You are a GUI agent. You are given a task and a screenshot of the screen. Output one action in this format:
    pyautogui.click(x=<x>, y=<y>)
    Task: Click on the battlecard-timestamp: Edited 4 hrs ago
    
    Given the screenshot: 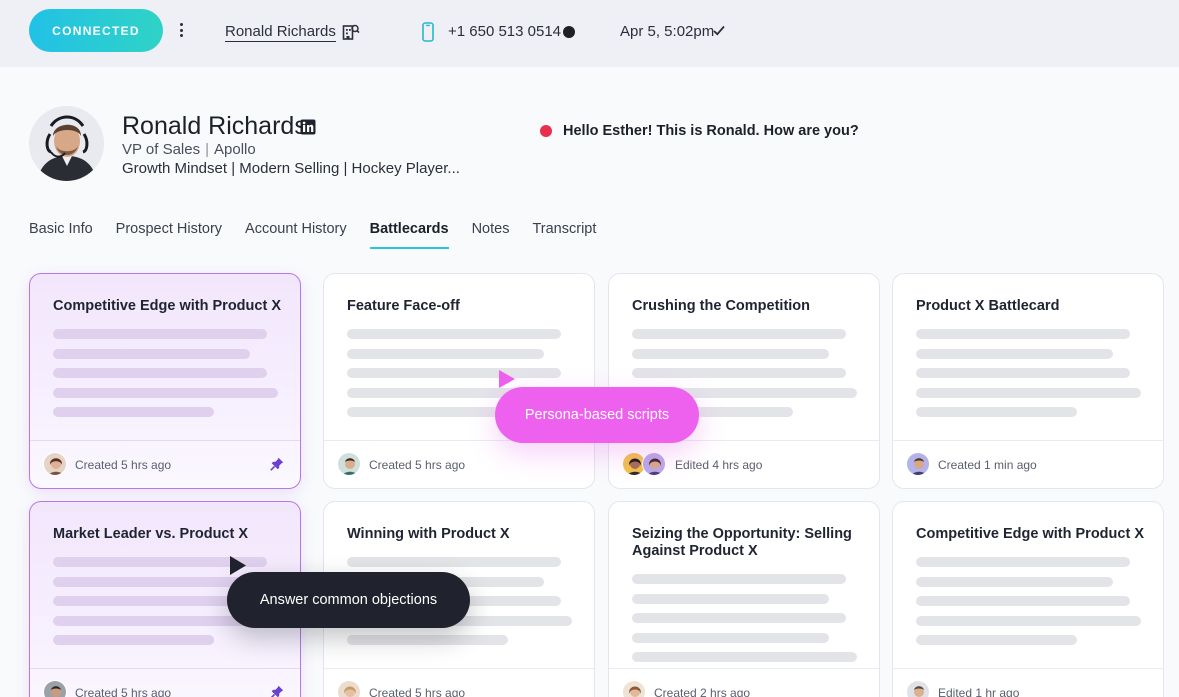 What is the action you would take?
    pyautogui.click(x=719, y=465)
    